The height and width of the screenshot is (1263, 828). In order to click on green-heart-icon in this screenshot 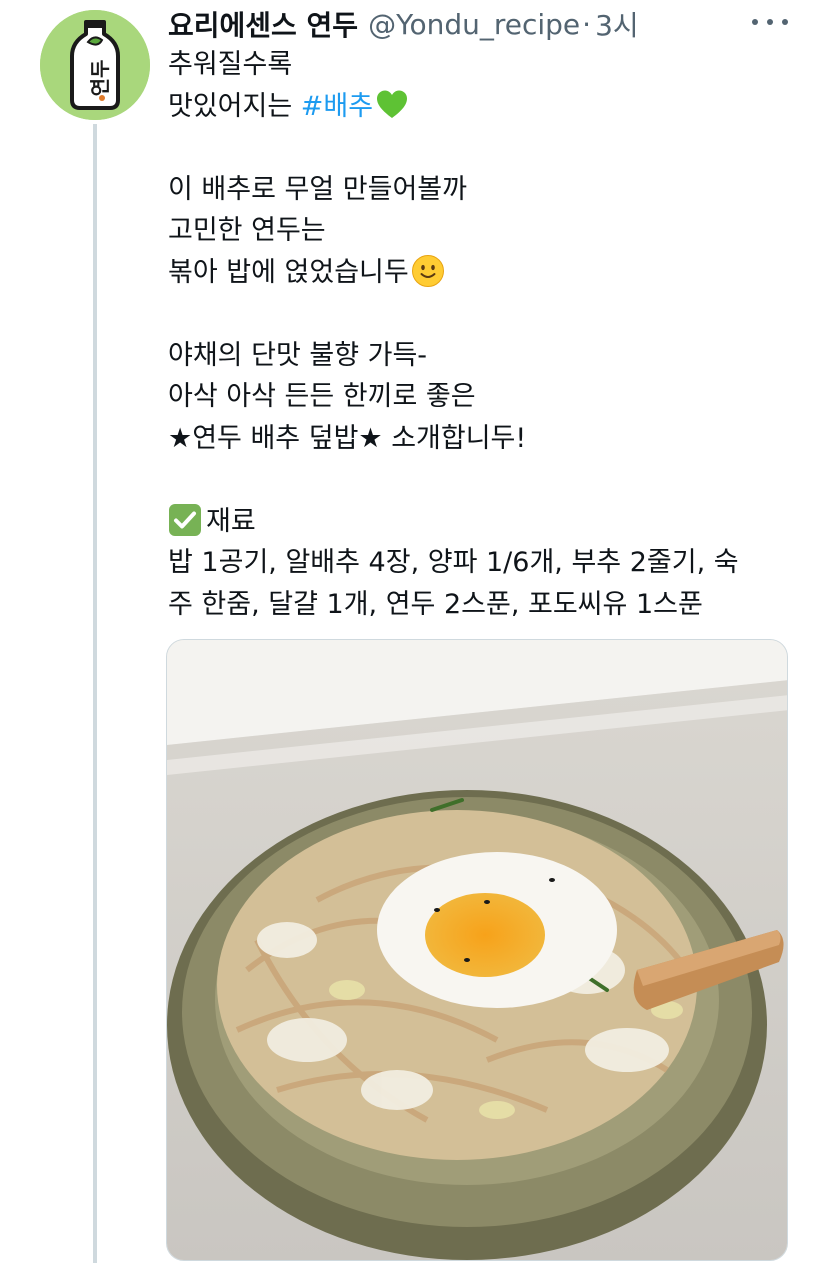, I will do `click(392, 105)`.